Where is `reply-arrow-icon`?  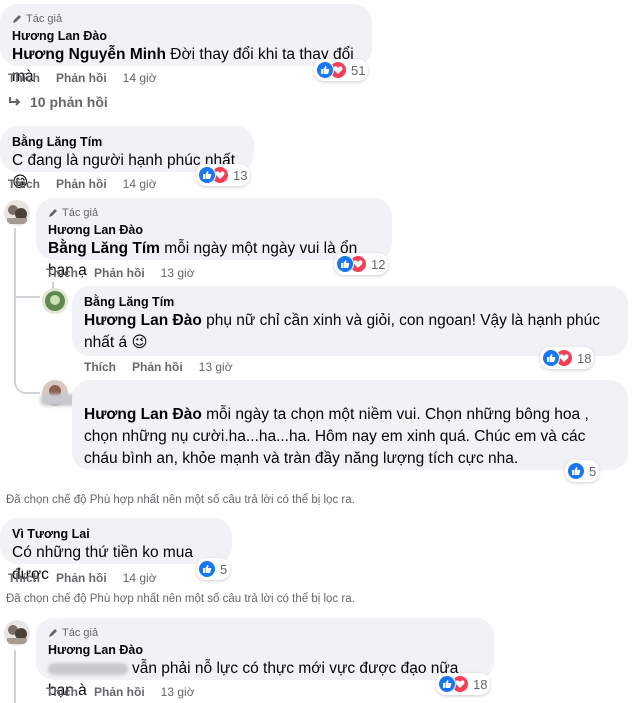 reply-arrow-icon is located at coordinates (15, 101).